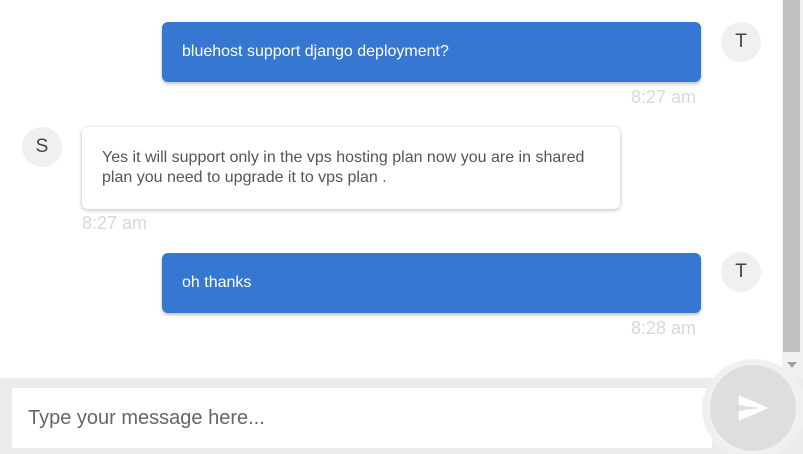 The image size is (803, 454). What do you see at coordinates (791, 176) in the screenshot?
I see `scrollbar-thumb` at bounding box center [791, 176].